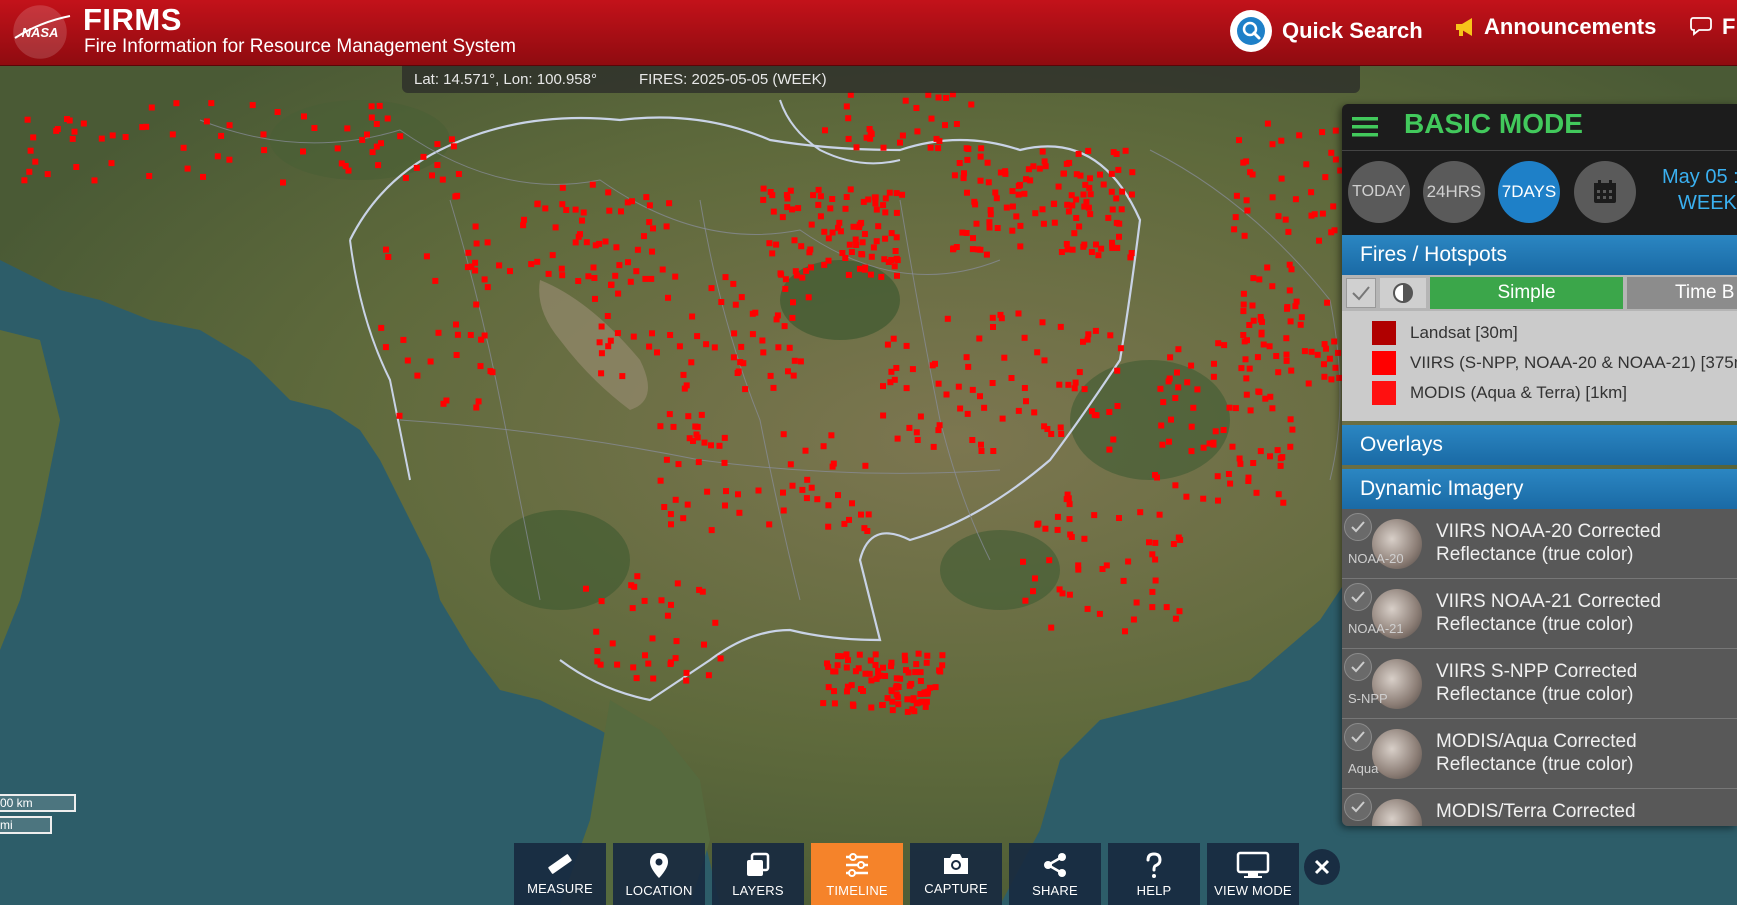  What do you see at coordinates (1403, 293) in the screenshot?
I see `contrast-toggle` at bounding box center [1403, 293].